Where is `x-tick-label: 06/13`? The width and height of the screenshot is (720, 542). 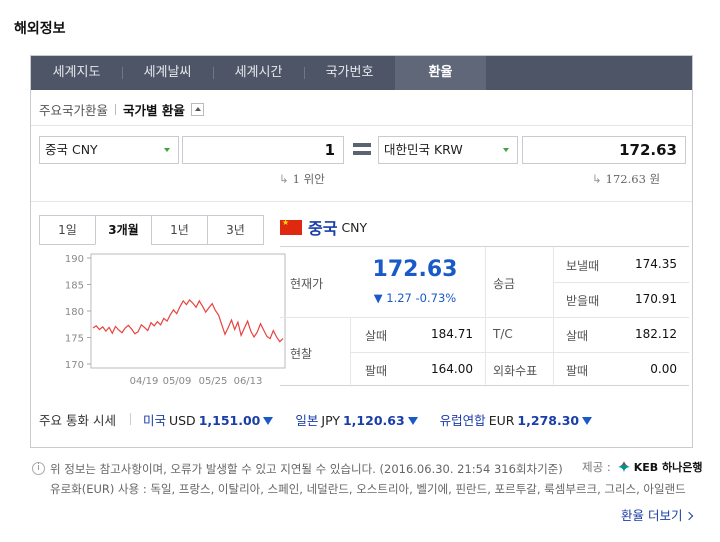 x-tick-label: 06/13 is located at coordinates (248, 381).